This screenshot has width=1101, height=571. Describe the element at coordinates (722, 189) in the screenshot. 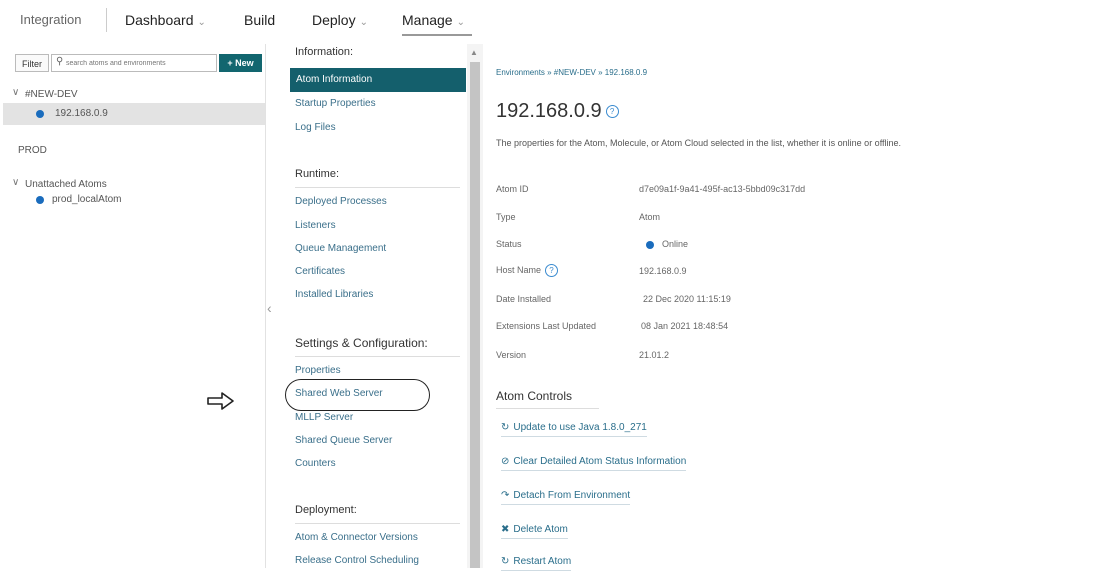

I see `prop-value-atom-id: d7e09a1f-9a41-495f-ac13-5bbd09c317dd` at that location.